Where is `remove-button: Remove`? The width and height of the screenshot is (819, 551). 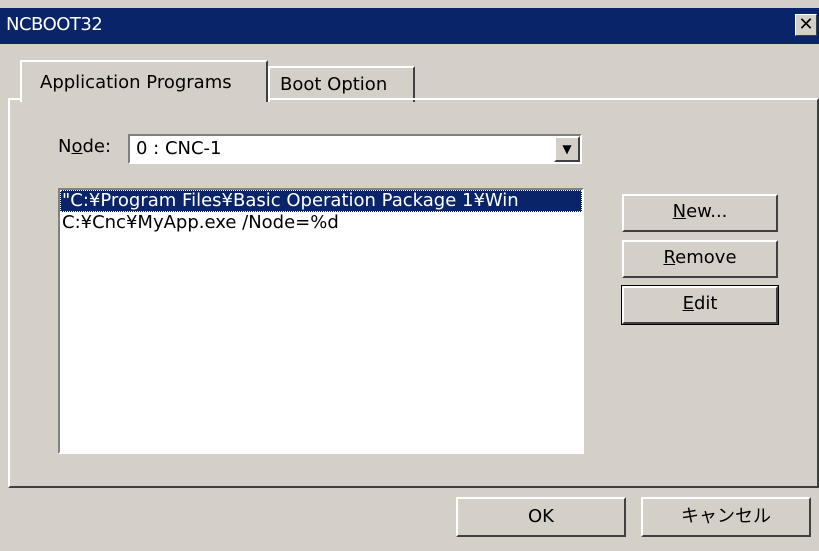
remove-button: Remove is located at coordinates (700, 259).